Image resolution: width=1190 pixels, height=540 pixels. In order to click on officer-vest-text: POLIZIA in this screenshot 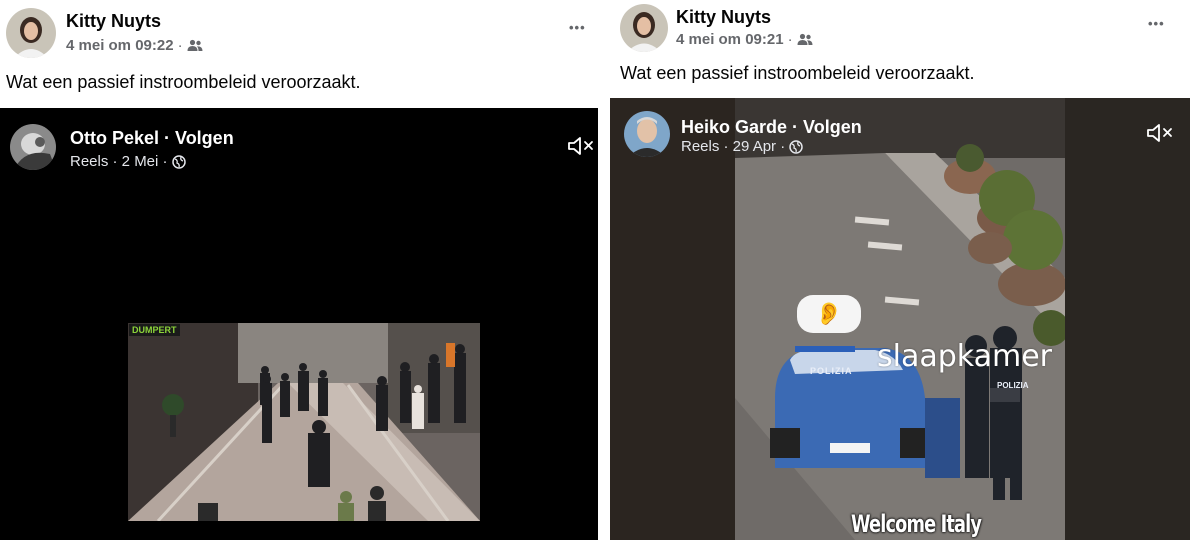, I will do `click(1013, 385)`.